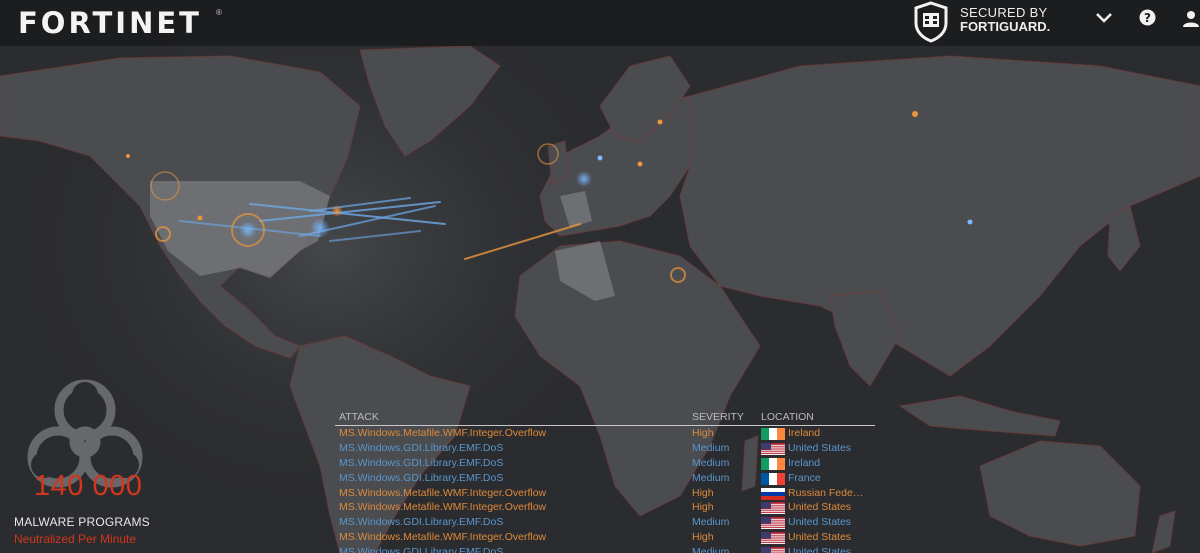  Describe the element at coordinates (773, 493) in the screenshot. I see `ru-flag-icon` at that location.